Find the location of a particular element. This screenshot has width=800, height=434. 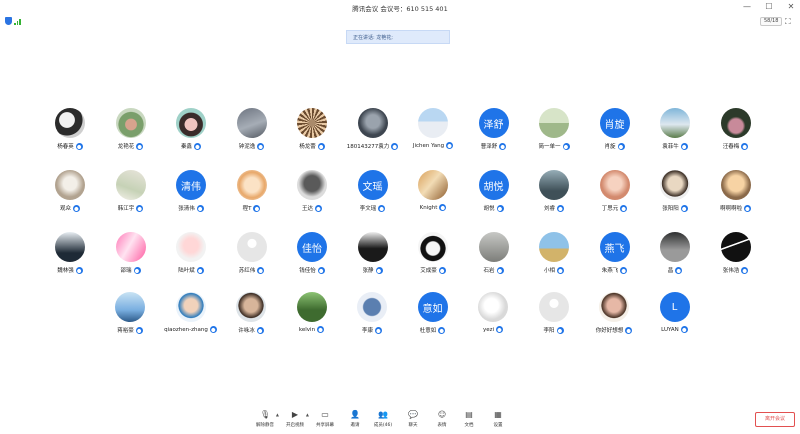

participant-tile: 汪春梅 ⬤ is located at coordinates (736, 131).